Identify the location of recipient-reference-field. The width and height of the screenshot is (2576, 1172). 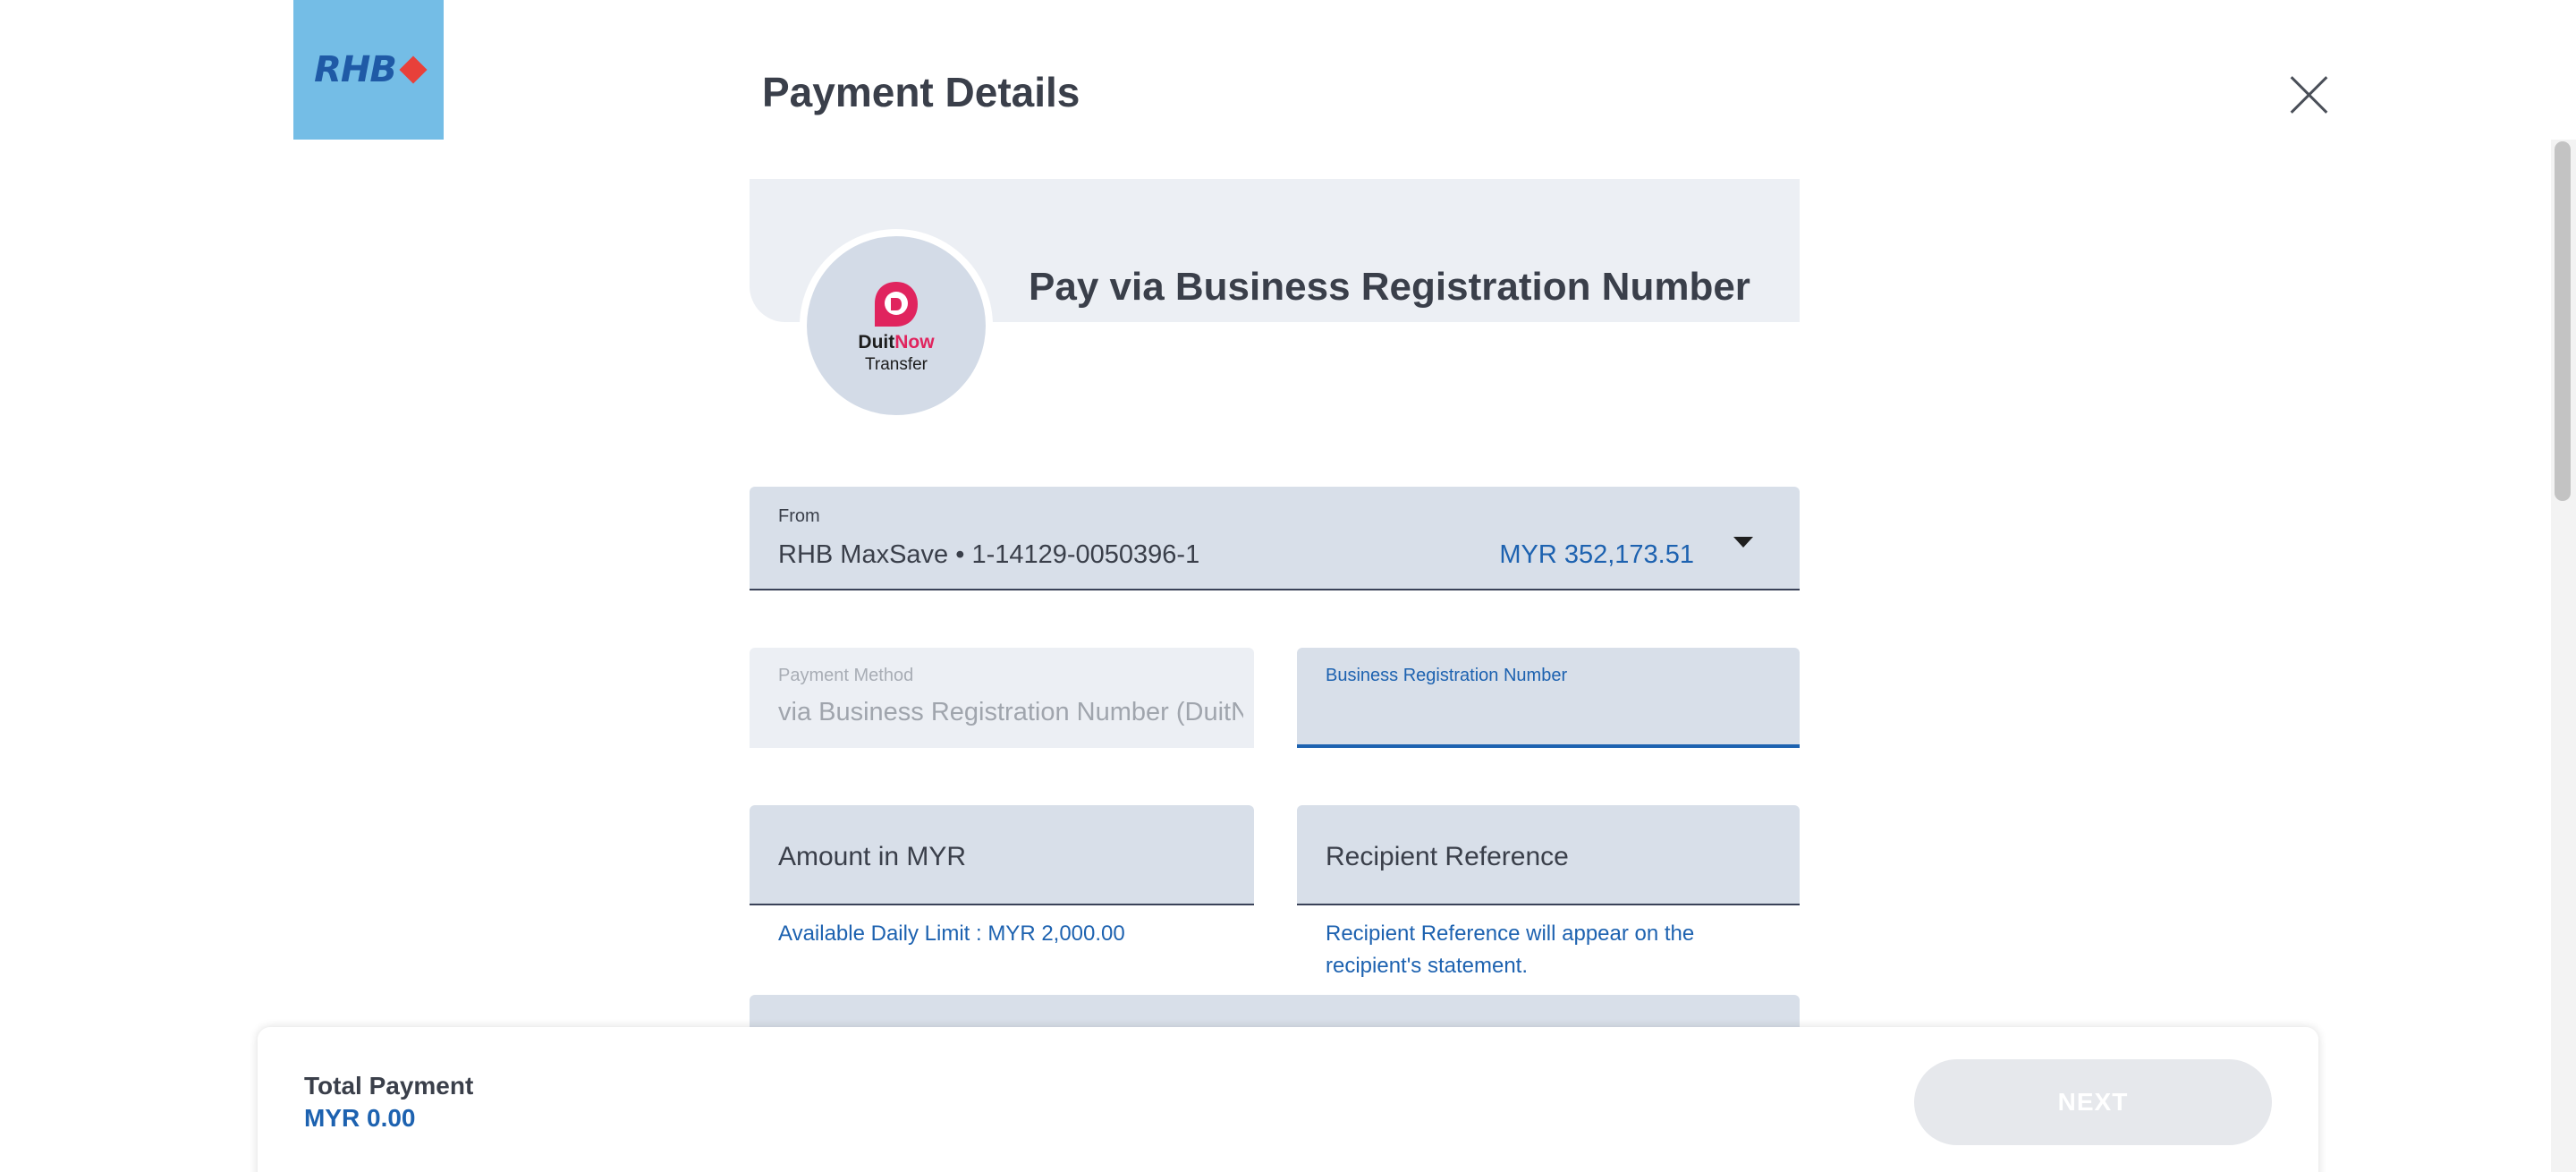
(1548, 855).